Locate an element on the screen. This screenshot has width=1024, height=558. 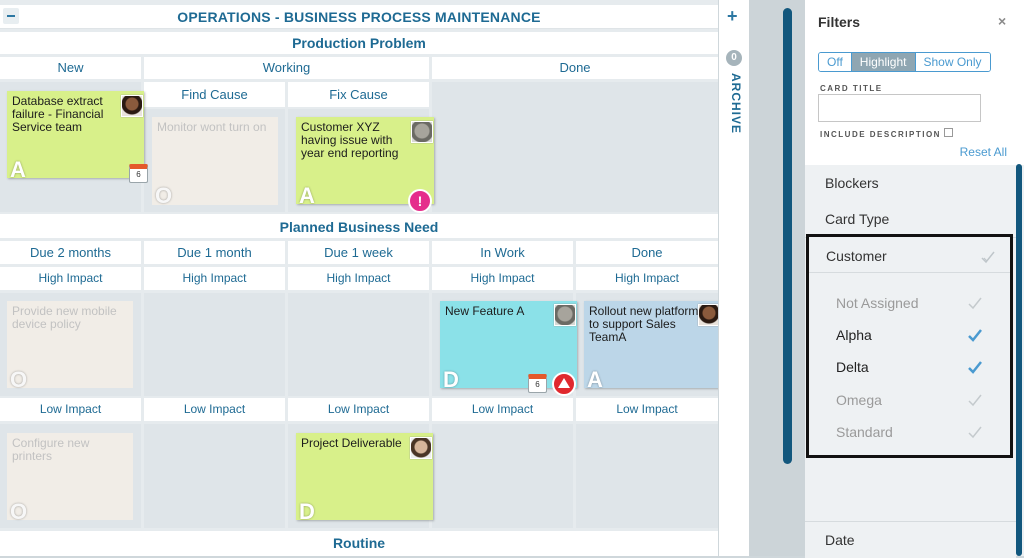
column-working: Working is located at coordinates (286, 68).